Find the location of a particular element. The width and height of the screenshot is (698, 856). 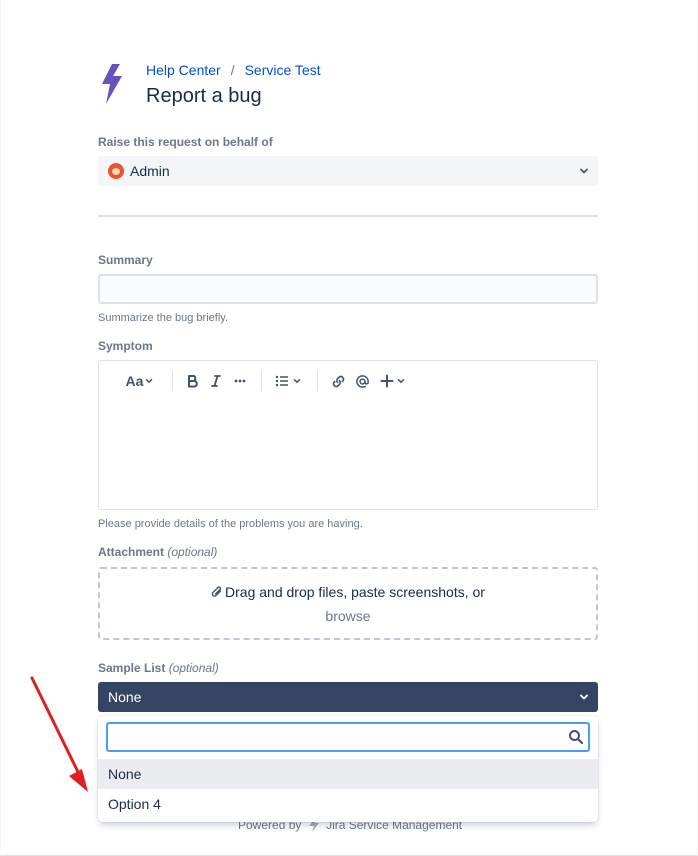

sample-list-optional: (optional) is located at coordinates (193, 668).